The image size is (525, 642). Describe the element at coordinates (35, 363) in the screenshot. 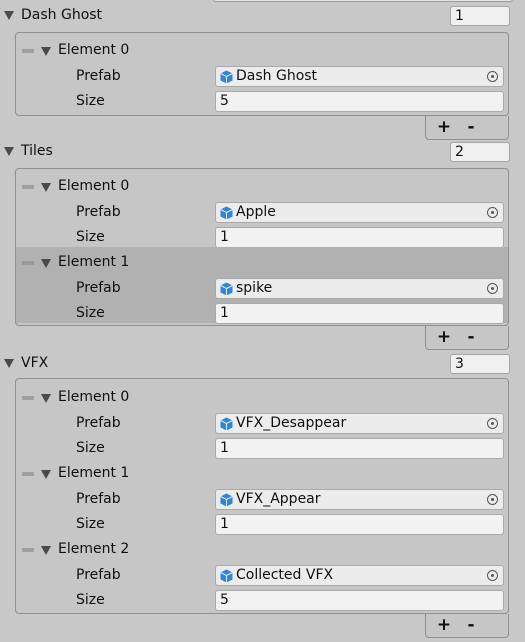

I see `section-label: VFX` at that location.